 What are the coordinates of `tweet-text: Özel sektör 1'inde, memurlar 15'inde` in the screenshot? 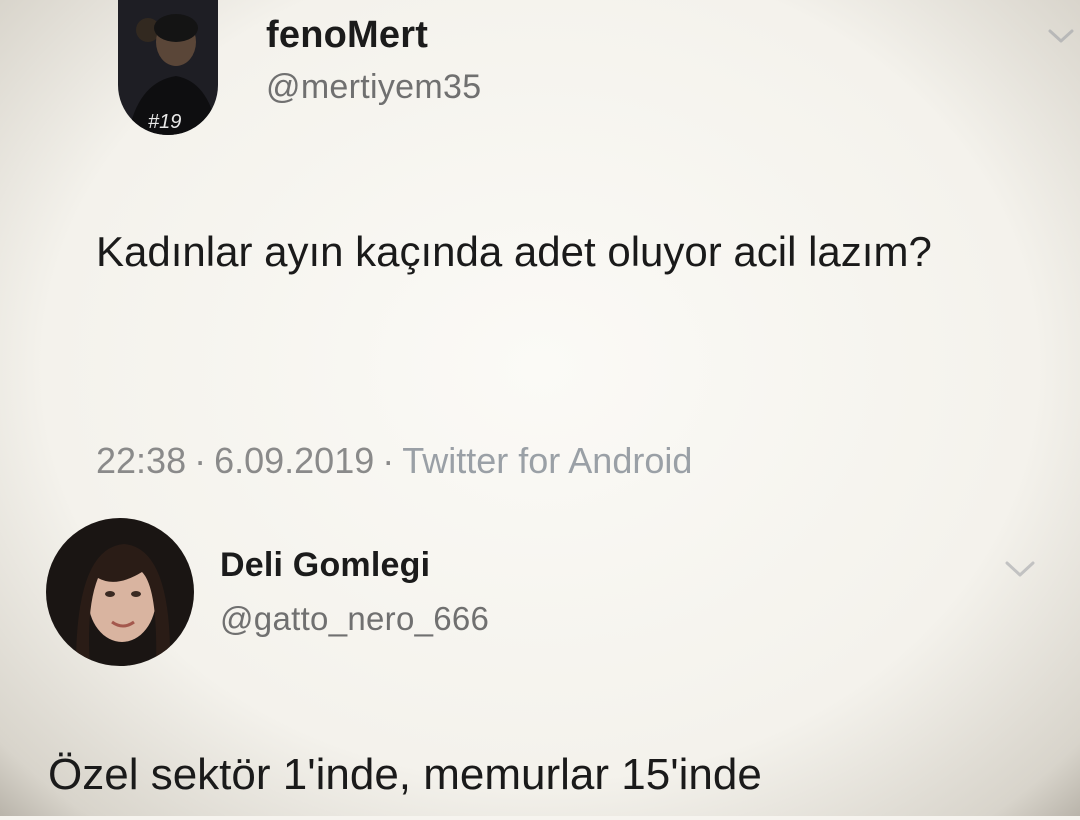 It's located at (405, 774).